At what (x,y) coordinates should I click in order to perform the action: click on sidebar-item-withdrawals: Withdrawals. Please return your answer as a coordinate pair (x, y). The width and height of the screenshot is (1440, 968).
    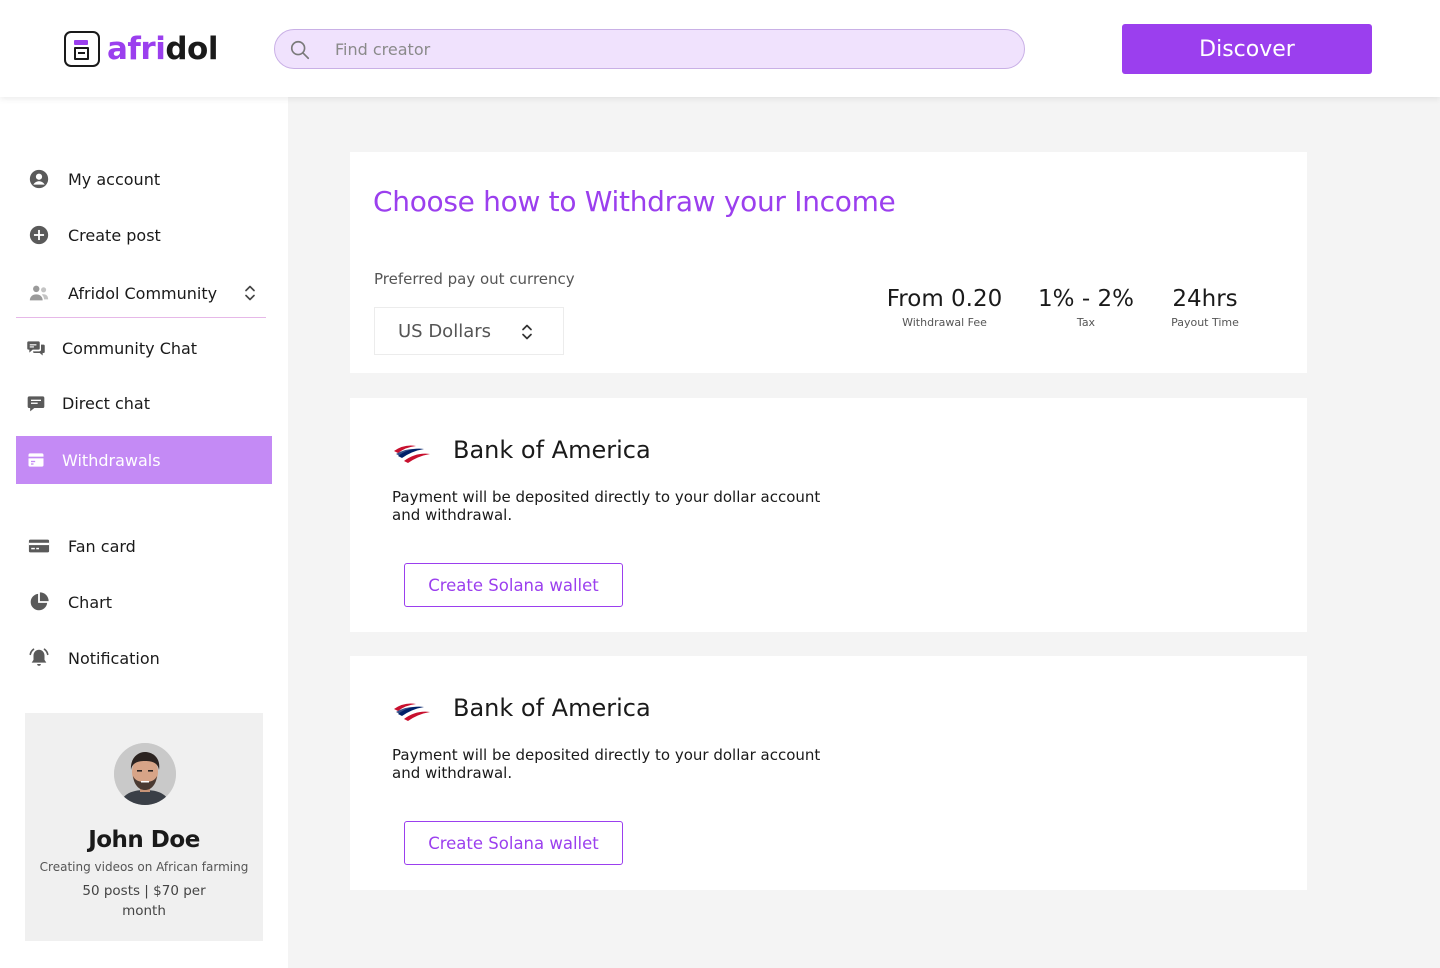
    Looking at the image, I should click on (144, 460).